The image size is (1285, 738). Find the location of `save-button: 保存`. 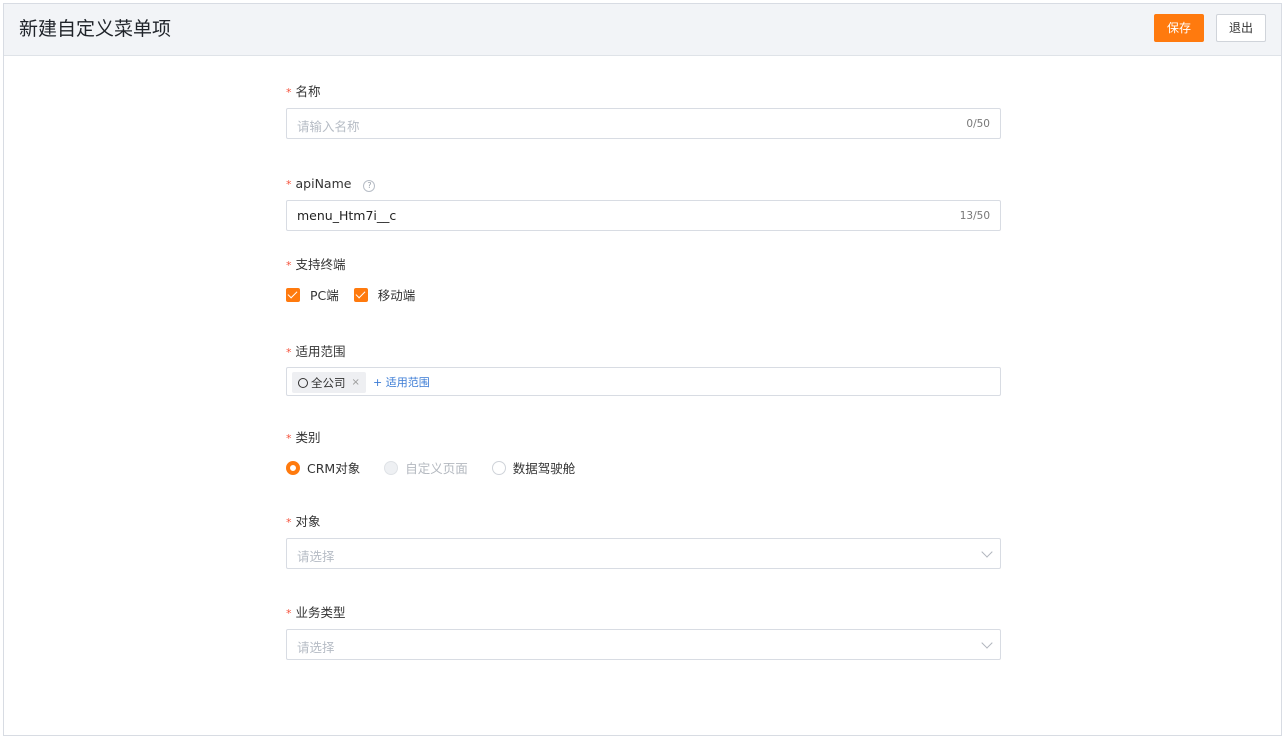

save-button: 保存 is located at coordinates (1179, 28).